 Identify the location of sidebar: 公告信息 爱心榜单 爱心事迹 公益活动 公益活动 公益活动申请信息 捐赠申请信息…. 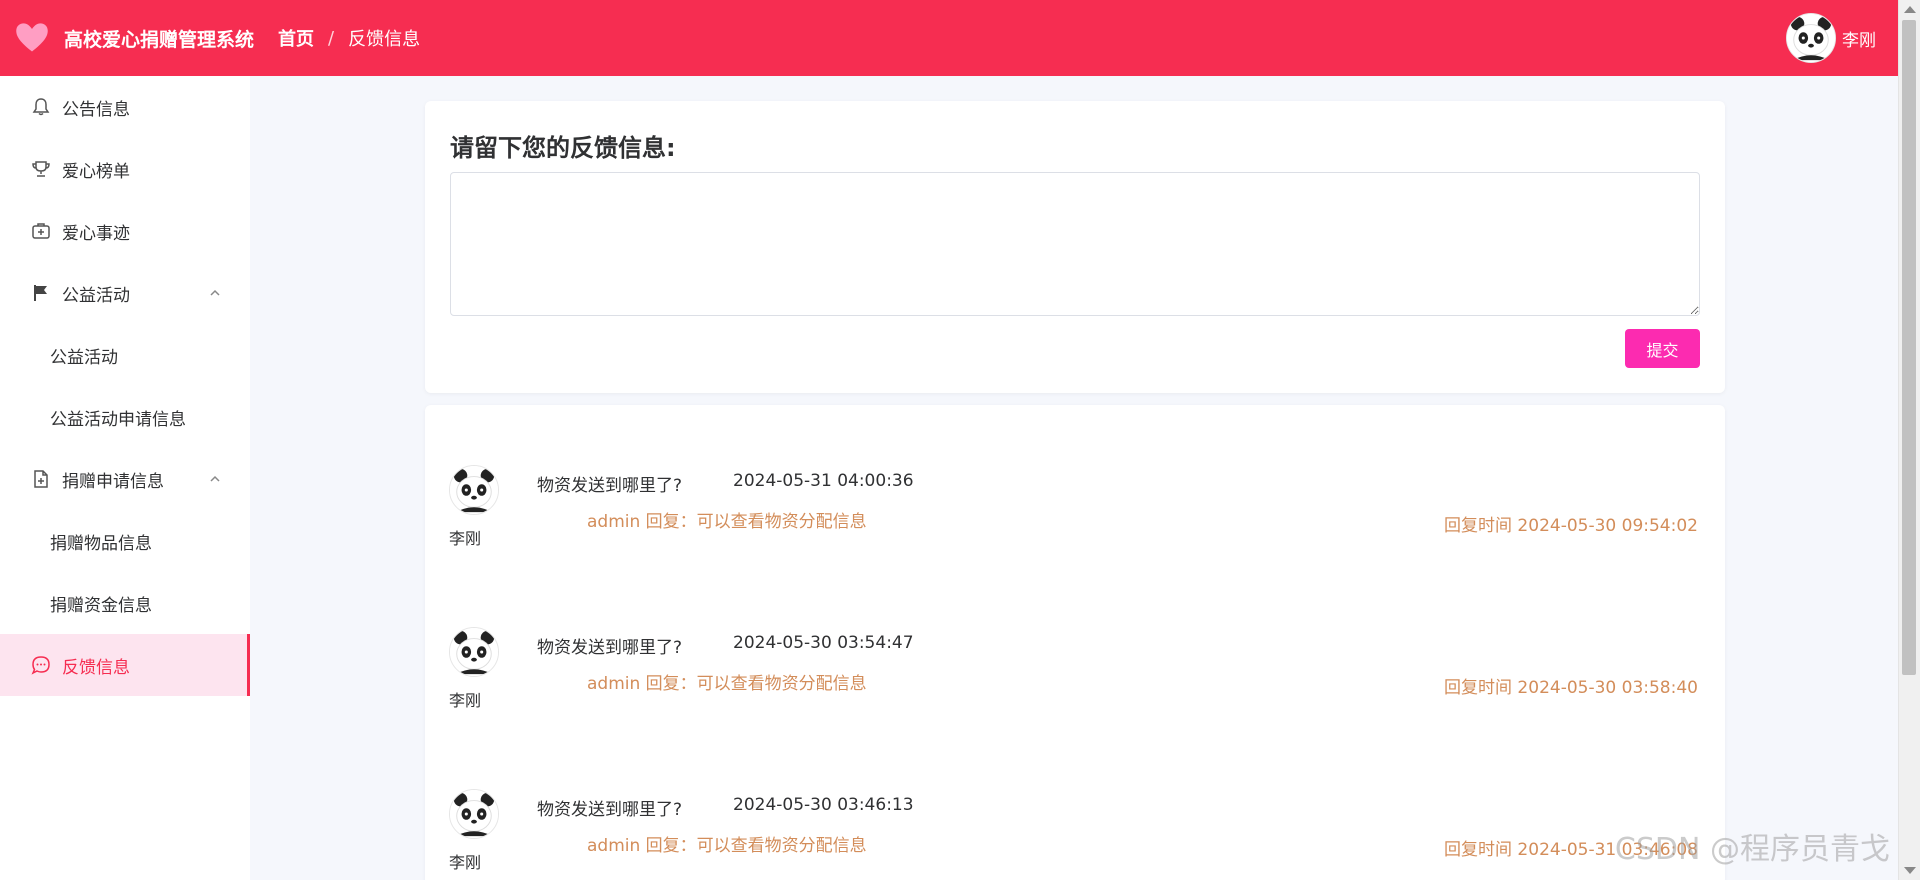
(125, 478).